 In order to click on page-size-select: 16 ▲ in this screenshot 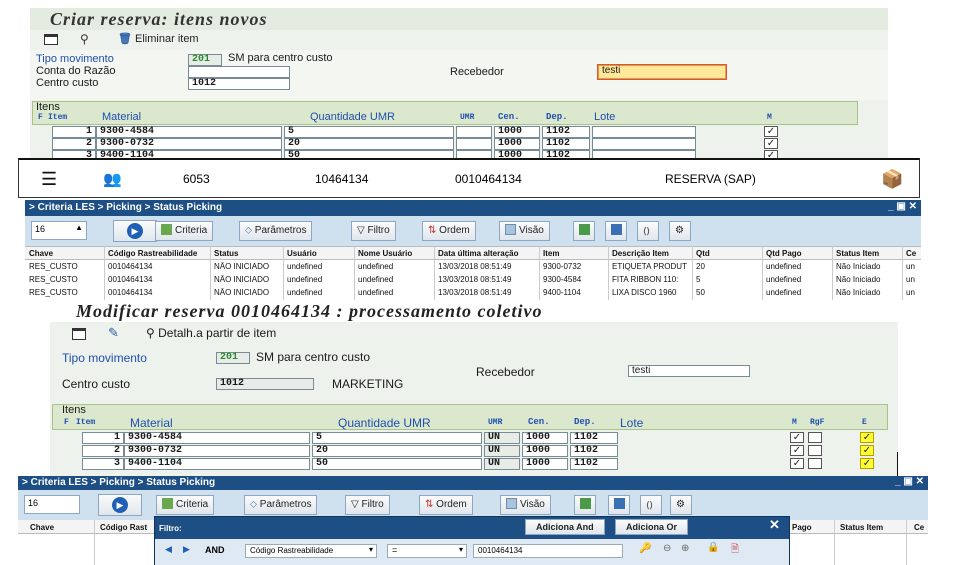, I will do `click(59, 230)`.